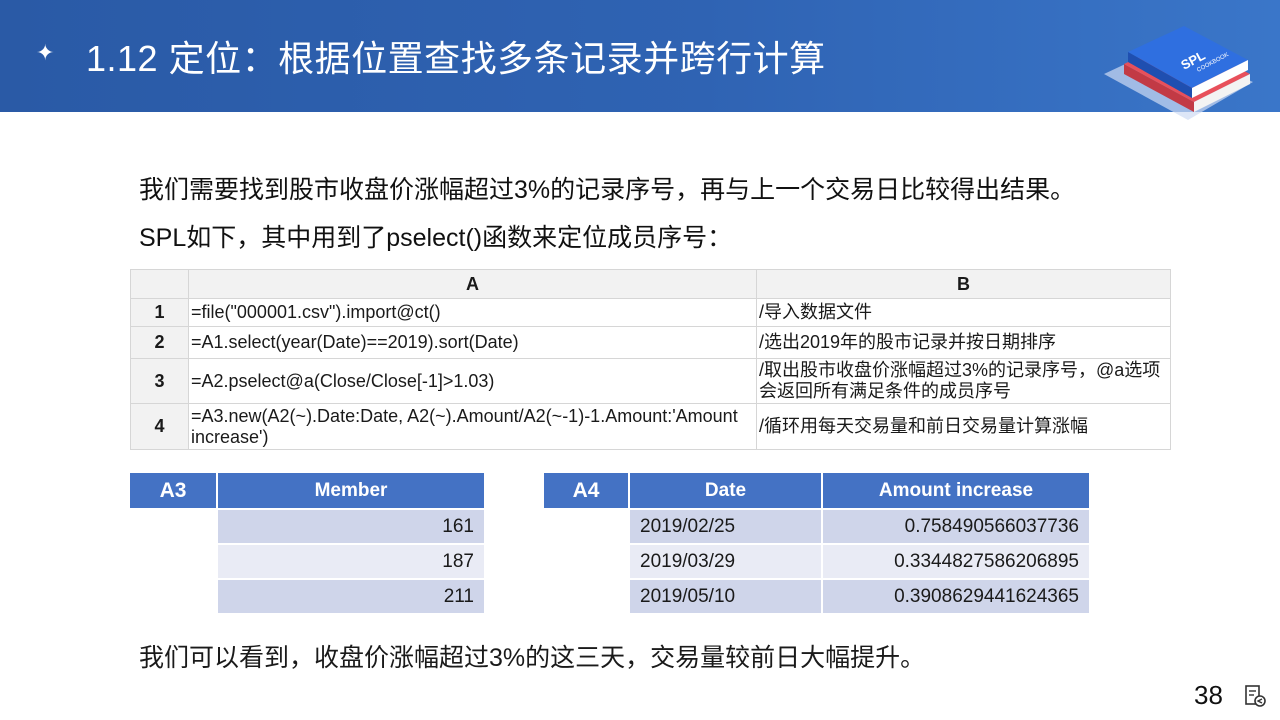 The height and width of the screenshot is (720, 1280). I want to click on grid-corner, so click(159, 284).